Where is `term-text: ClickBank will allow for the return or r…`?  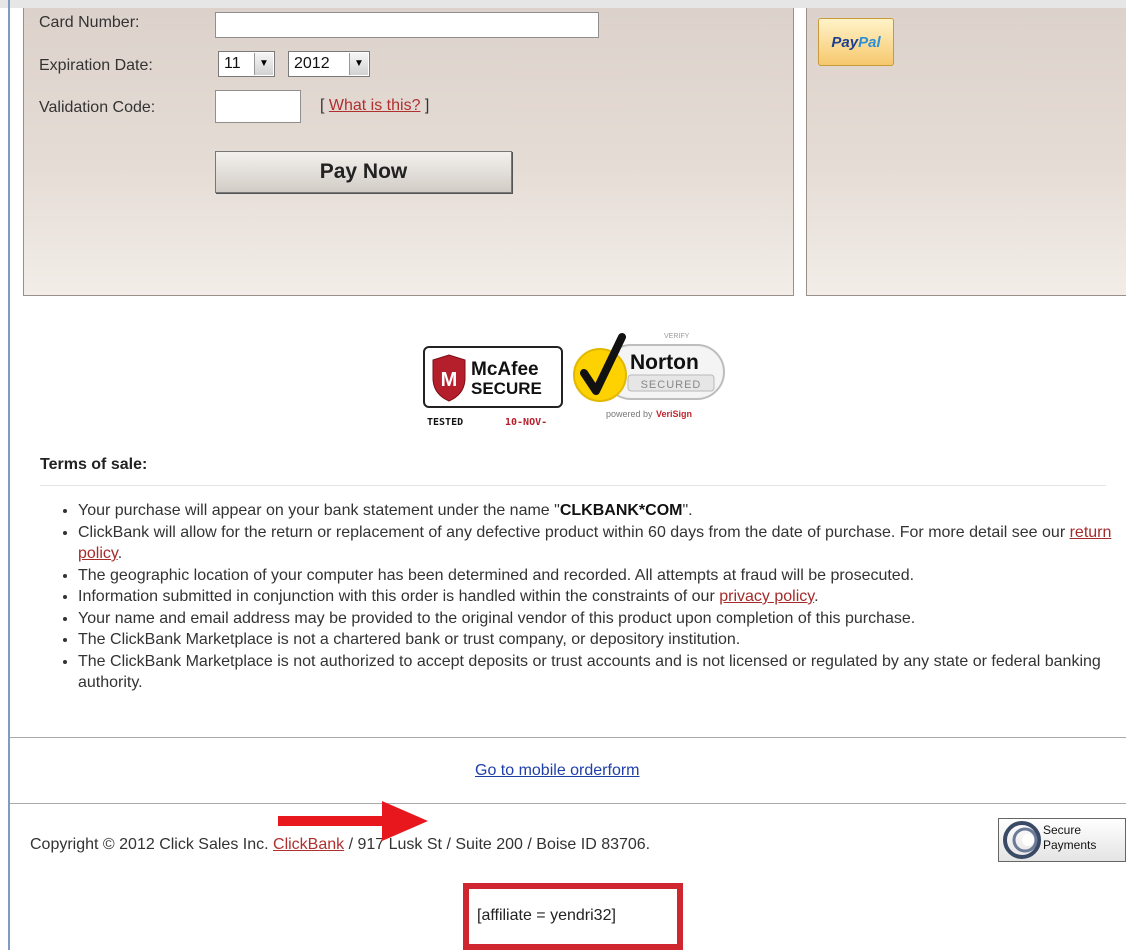
term-text: ClickBank will allow for the return or r… is located at coordinates (574, 532).